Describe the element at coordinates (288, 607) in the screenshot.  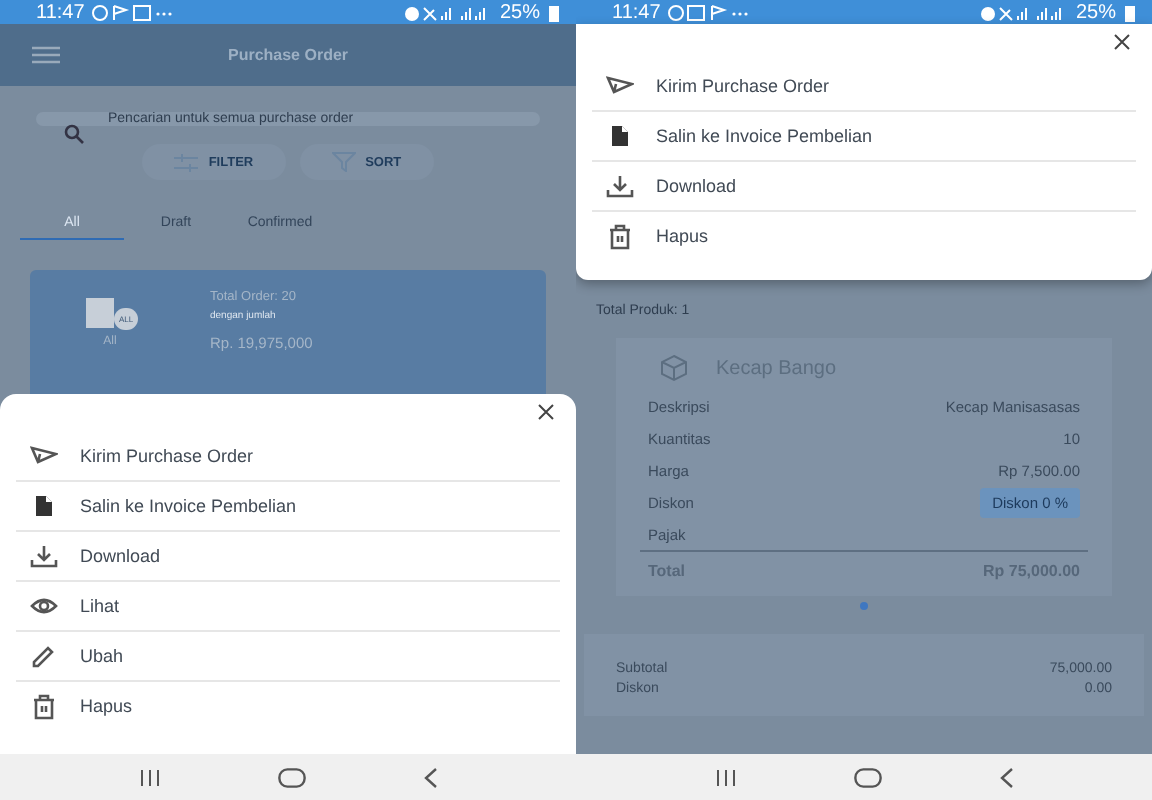
I see `menu-item: Lihat` at that location.